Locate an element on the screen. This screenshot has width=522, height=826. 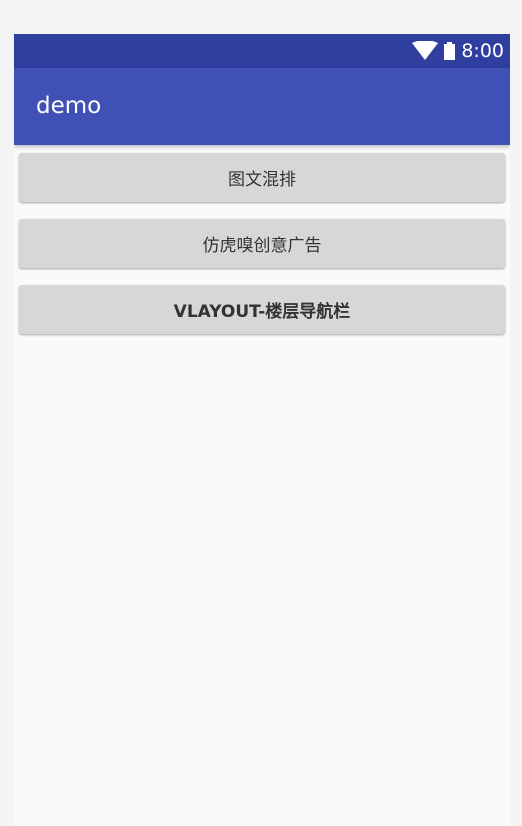
rich-text-layout-button: 图文混排 is located at coordinates (262, 177).